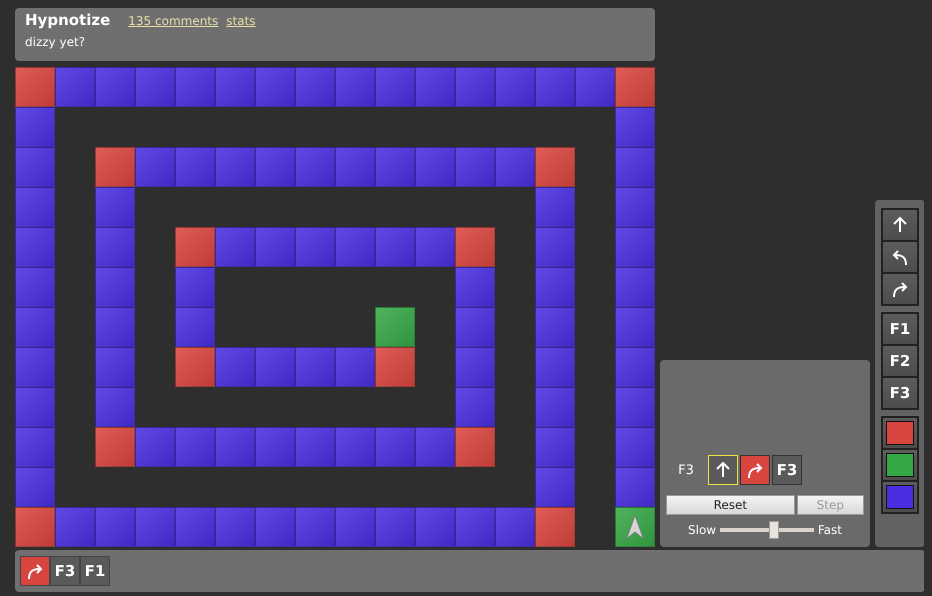 This screenshot has width=932, height=596. I want to click on function-button: F3, so click(900, 393).